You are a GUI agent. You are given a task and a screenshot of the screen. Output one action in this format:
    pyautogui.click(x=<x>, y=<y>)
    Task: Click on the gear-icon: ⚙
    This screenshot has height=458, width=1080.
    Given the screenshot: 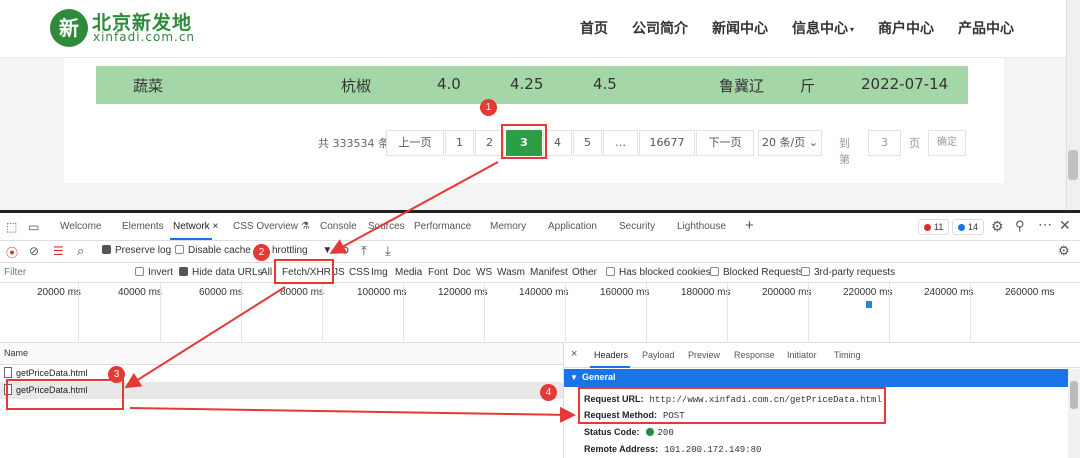 What is the action you would take?
    pyautogui.click(x=997, y=226)
    